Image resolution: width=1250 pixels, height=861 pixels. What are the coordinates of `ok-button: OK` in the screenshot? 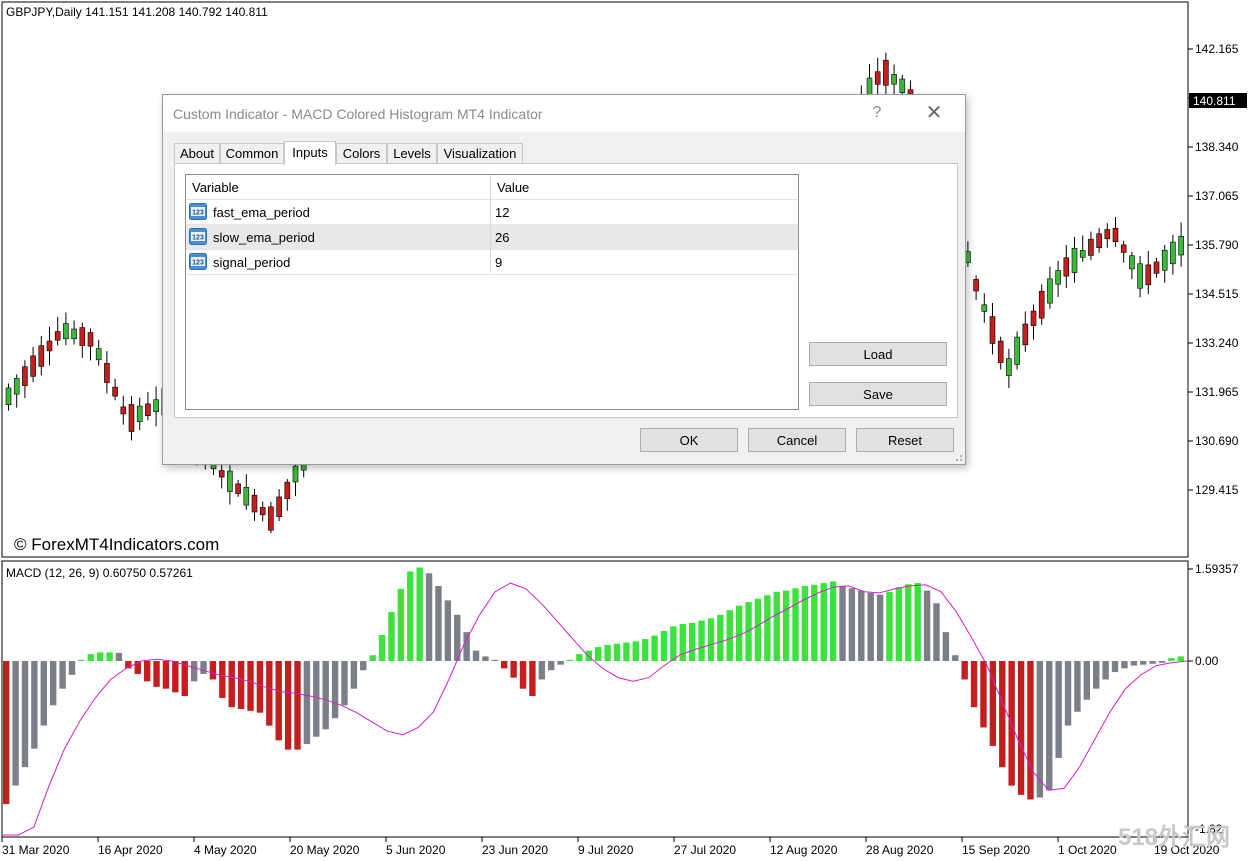 It's located at (689, 440).